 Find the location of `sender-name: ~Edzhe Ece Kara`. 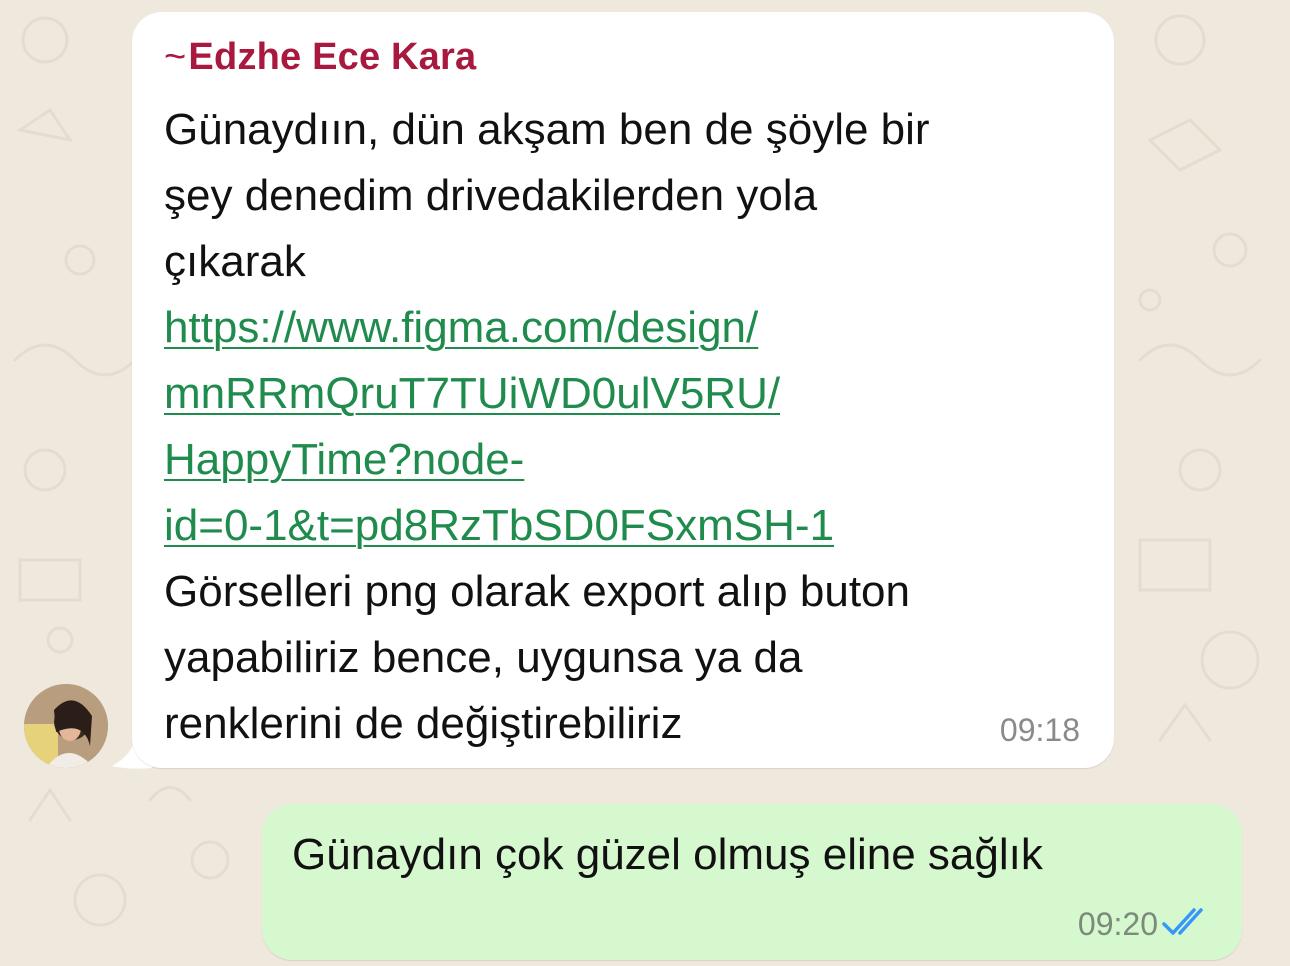

sender-name: ~Edzhe Ece Kara is located at coordinates (320, 57).